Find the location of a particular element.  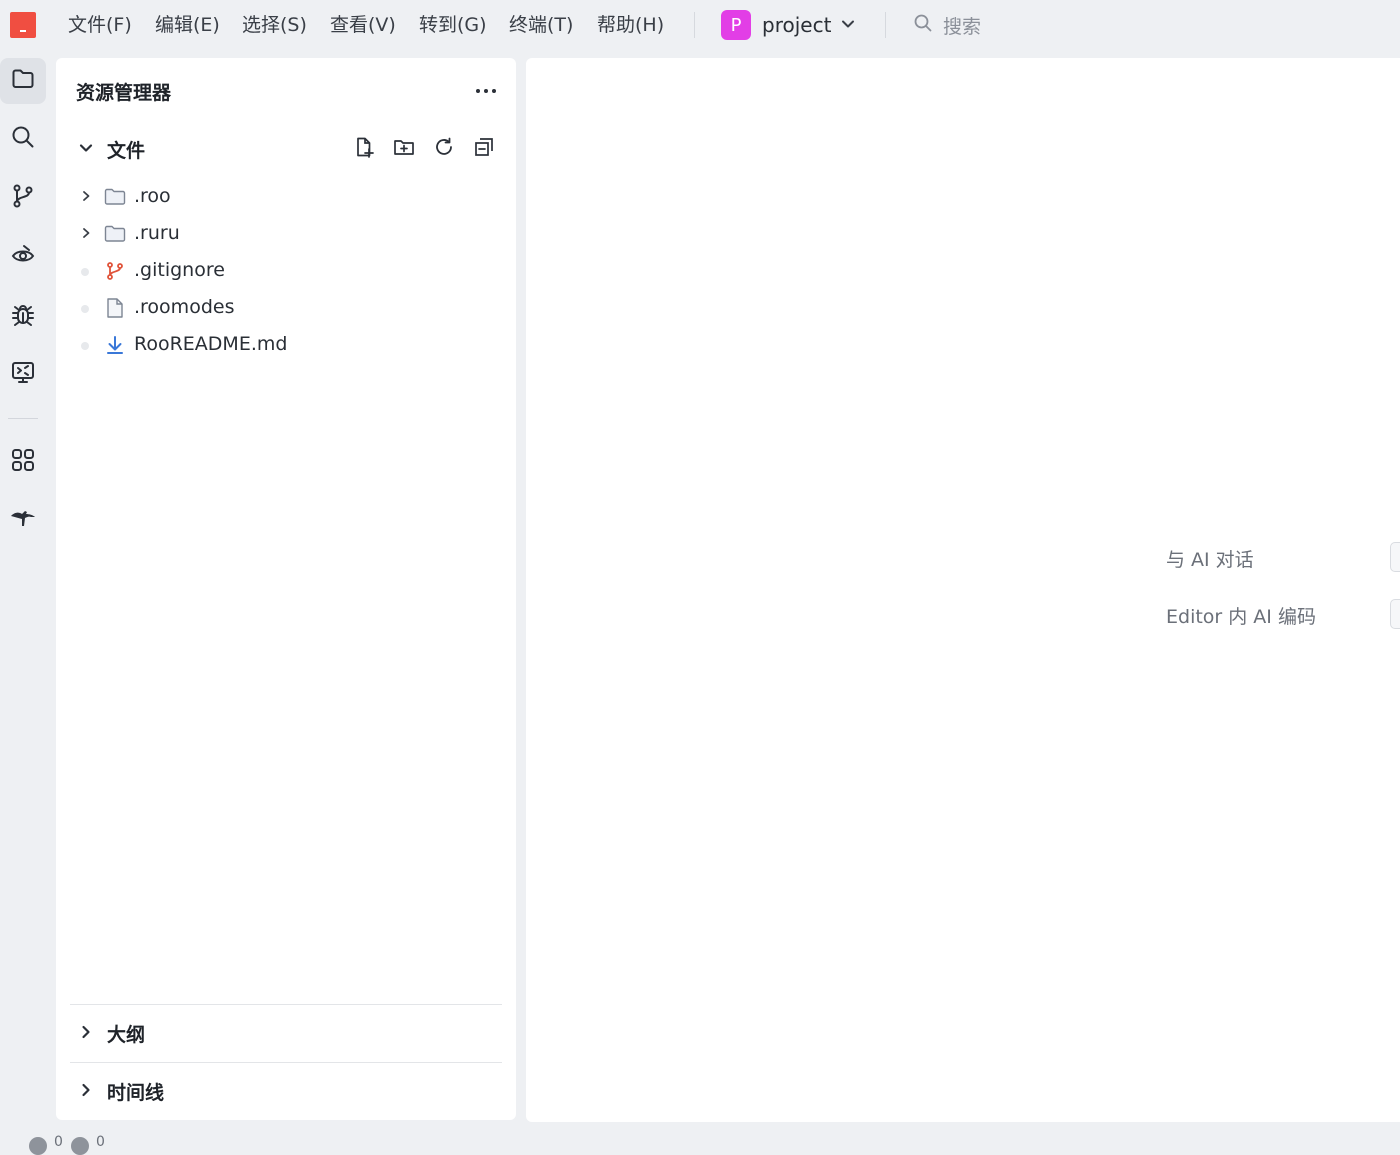

source-control-icon is located at coordinates (23, 198).